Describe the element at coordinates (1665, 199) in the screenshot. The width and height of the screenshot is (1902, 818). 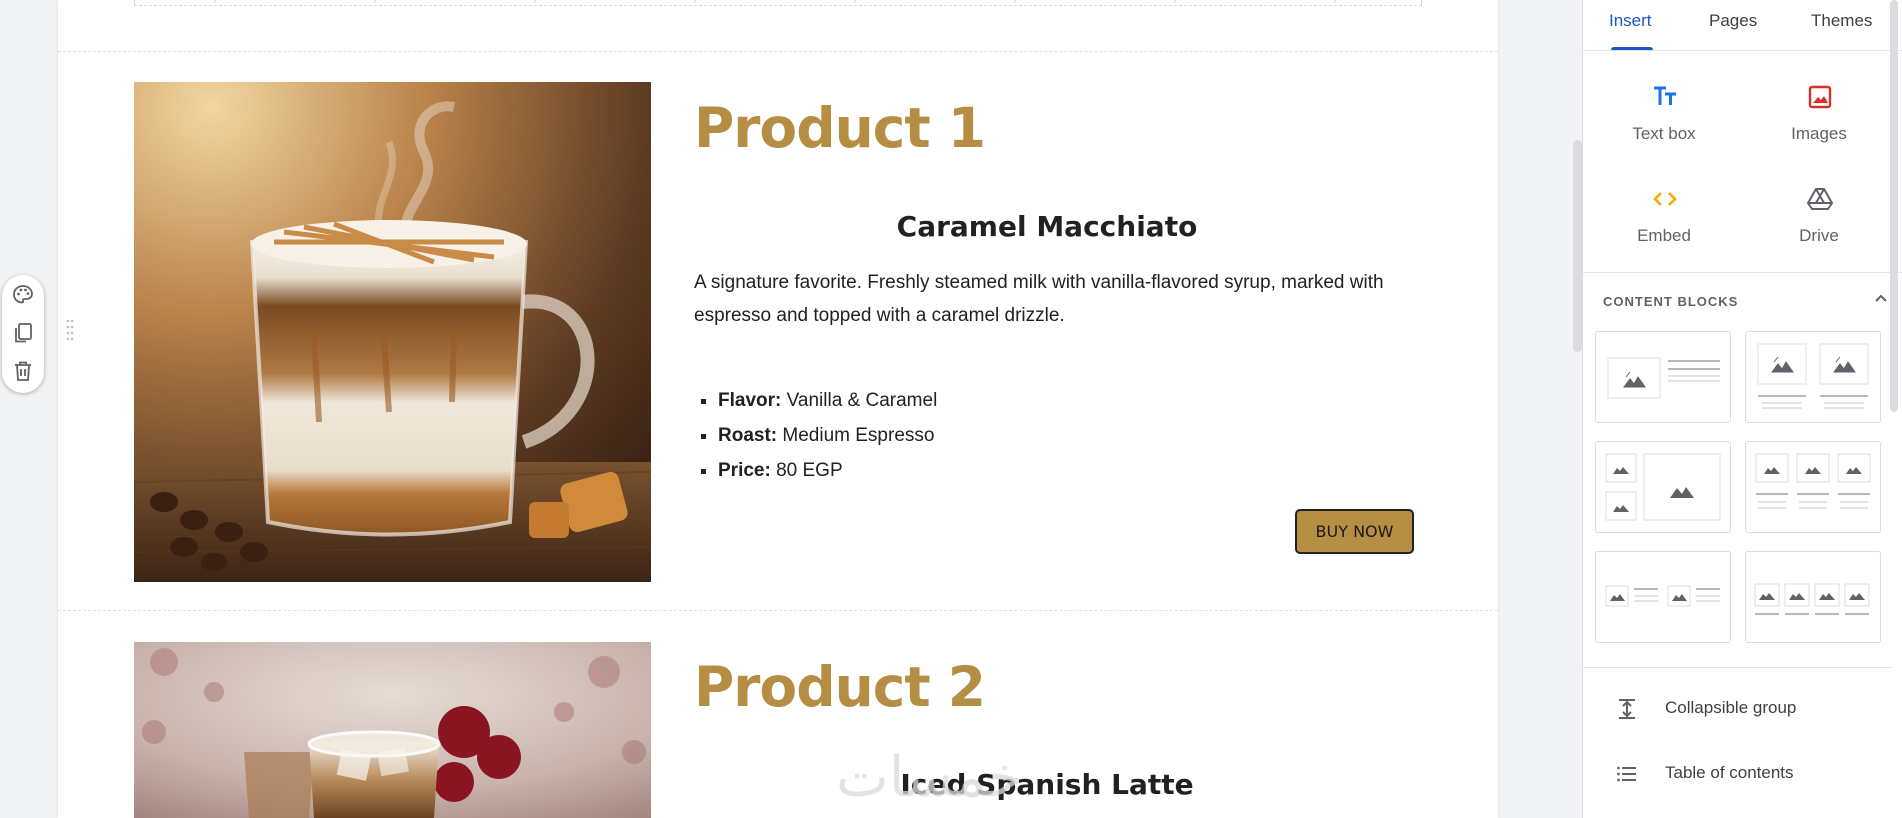
I see `embed-icon` at that location.